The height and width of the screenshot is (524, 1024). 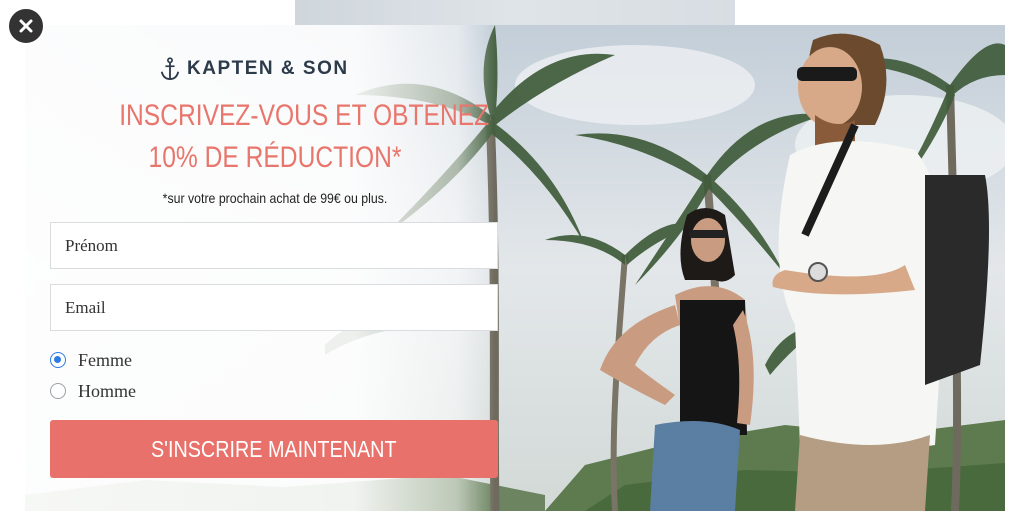 I want to click on brand-logo: KAPTEN & SON, so click(x=274, y=69).